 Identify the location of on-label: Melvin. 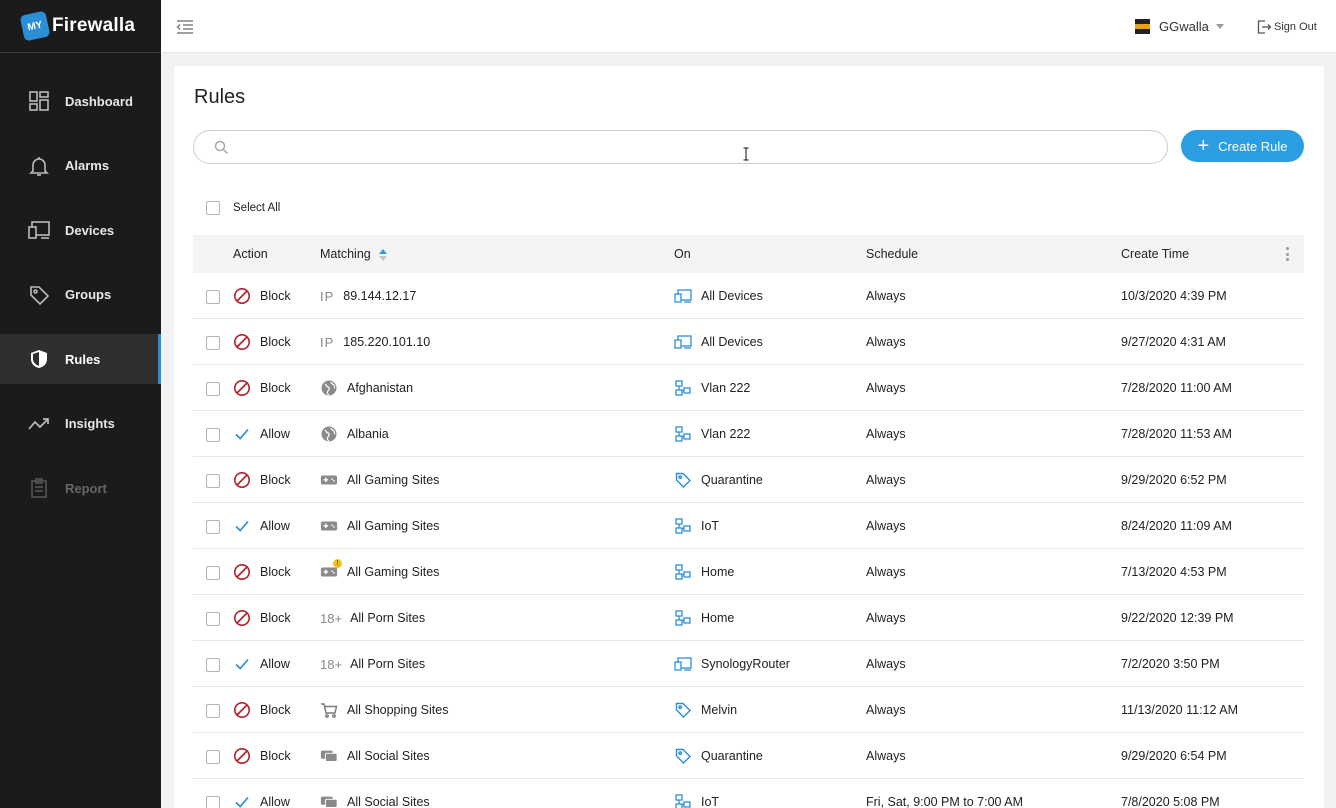
(719, 710).